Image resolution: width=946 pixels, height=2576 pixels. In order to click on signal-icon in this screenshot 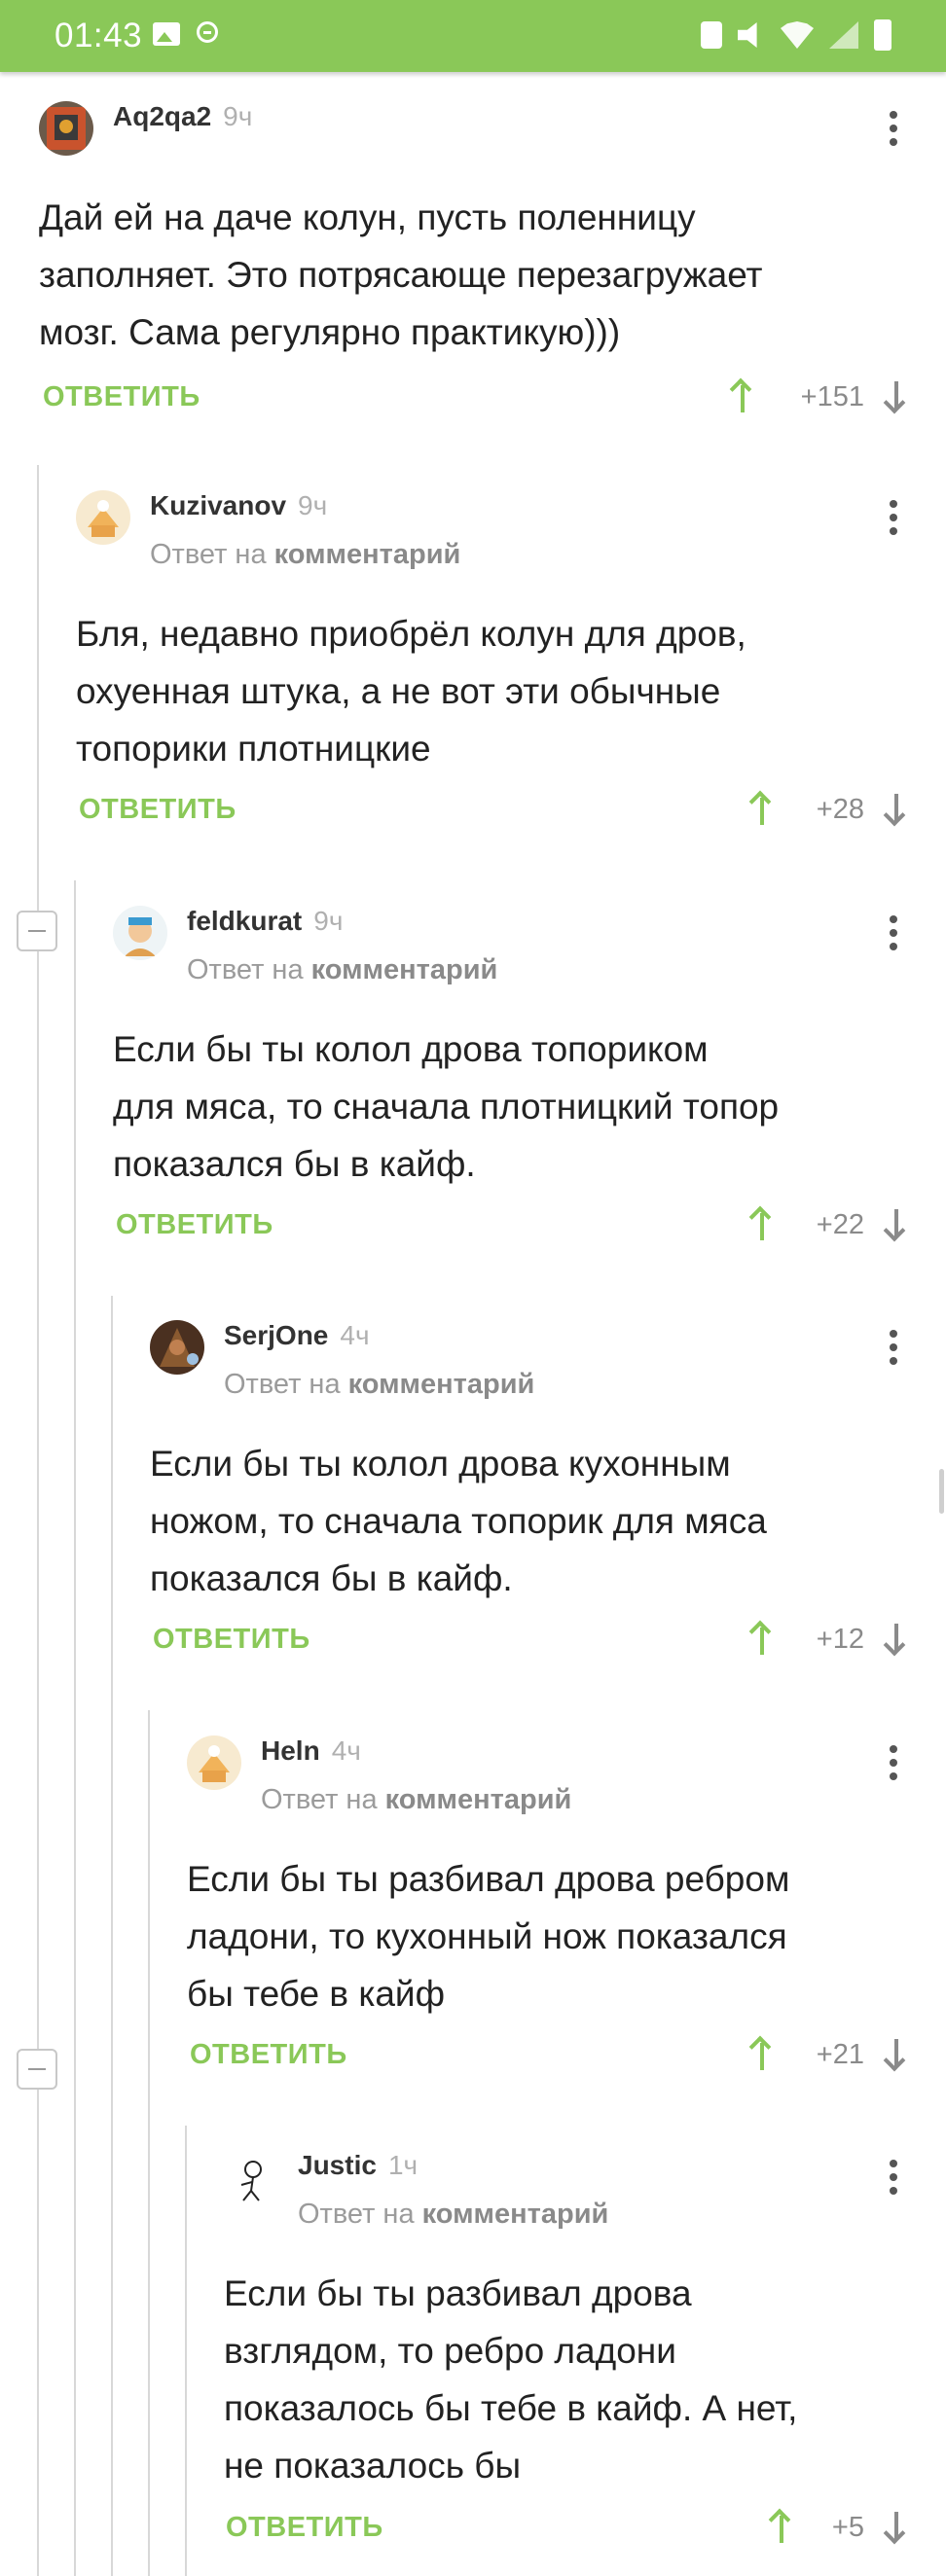, I will do `click(843, 35)`.